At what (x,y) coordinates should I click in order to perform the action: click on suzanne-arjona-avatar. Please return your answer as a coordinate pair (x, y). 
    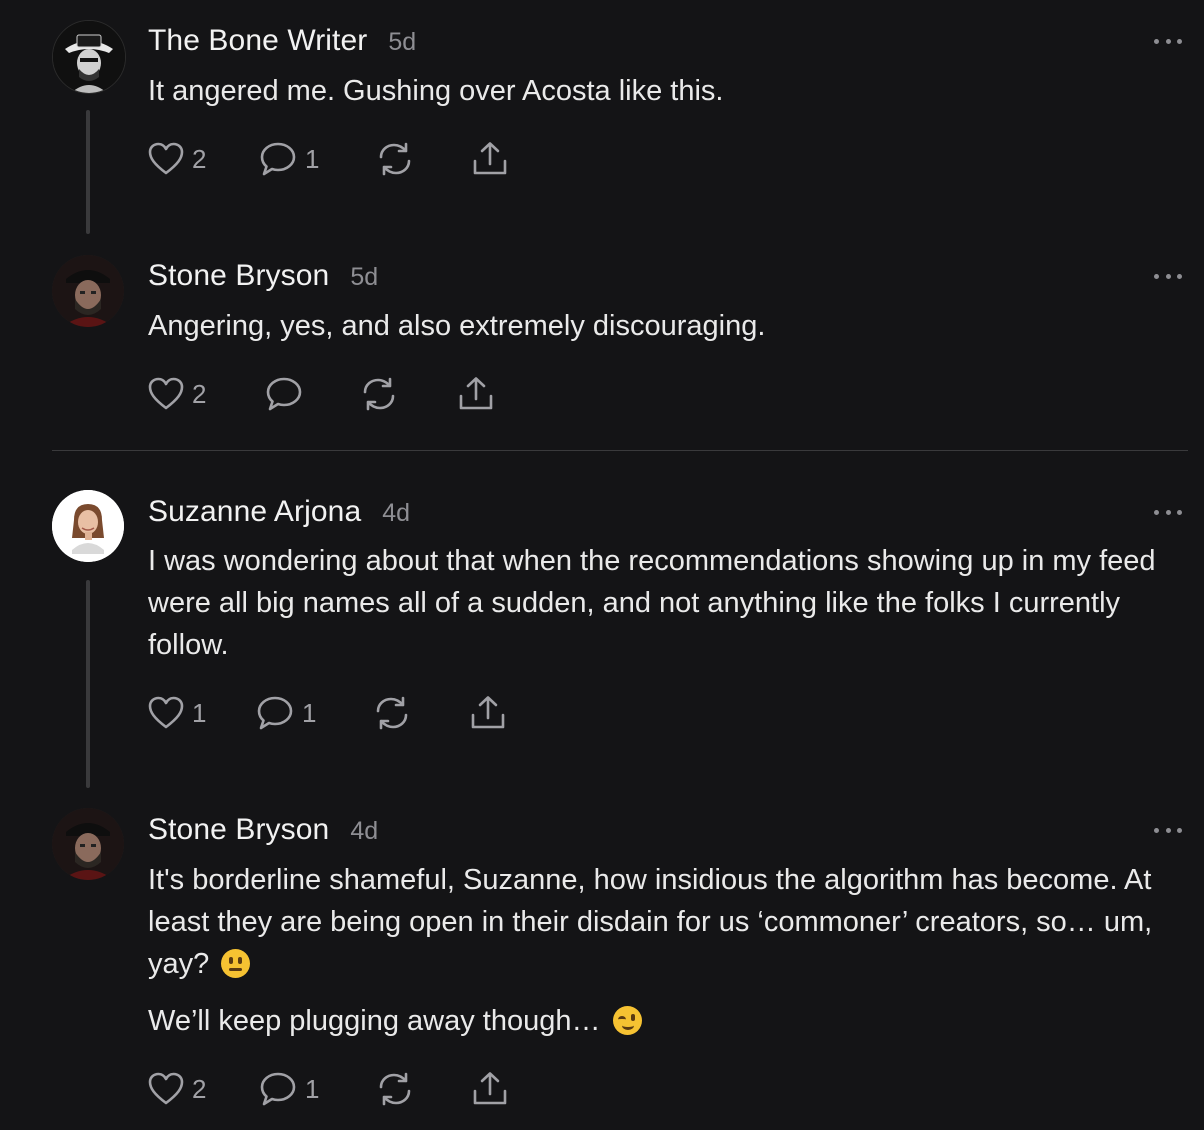
    Looking at the image, I should click on (88, 526).